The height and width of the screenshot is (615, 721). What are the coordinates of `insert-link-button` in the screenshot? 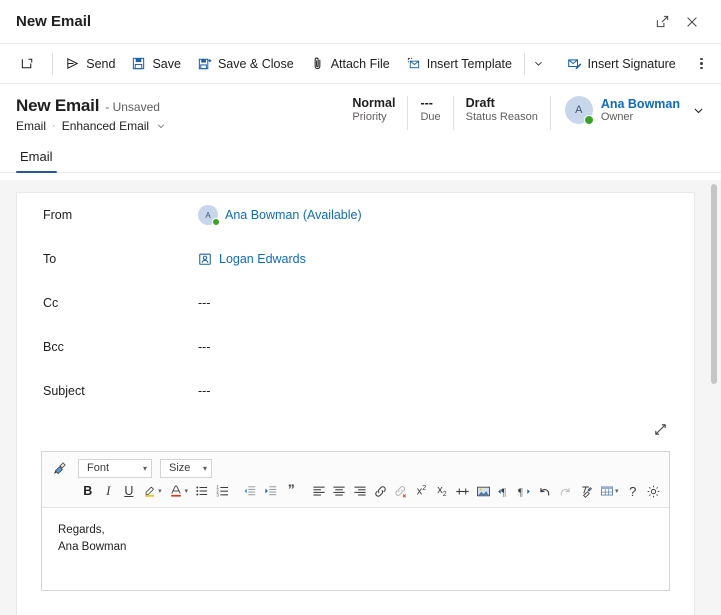 It's located at (381, 491).